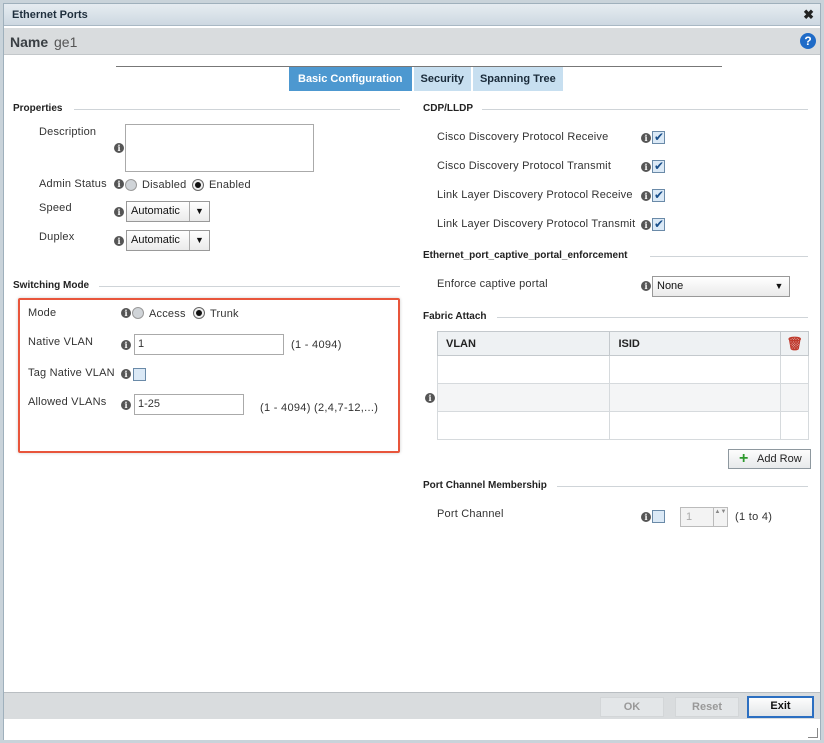 The image size is (824, 743). Describe the element at coordinates (198, 185) in the screenshot. I see `admin-status-enabled-radio` at that location.